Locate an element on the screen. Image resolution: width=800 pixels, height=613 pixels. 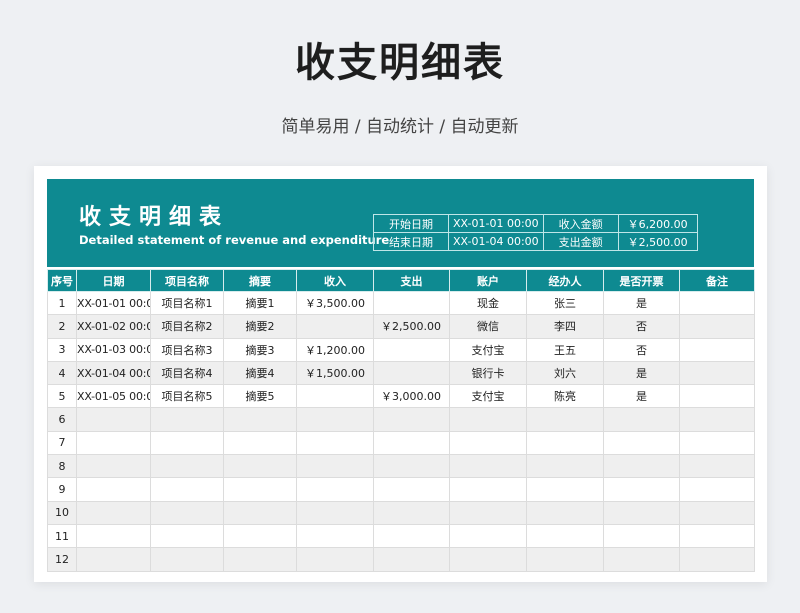
cell-date: XX-01-02 00:00 is located at coordinates (113, 326).